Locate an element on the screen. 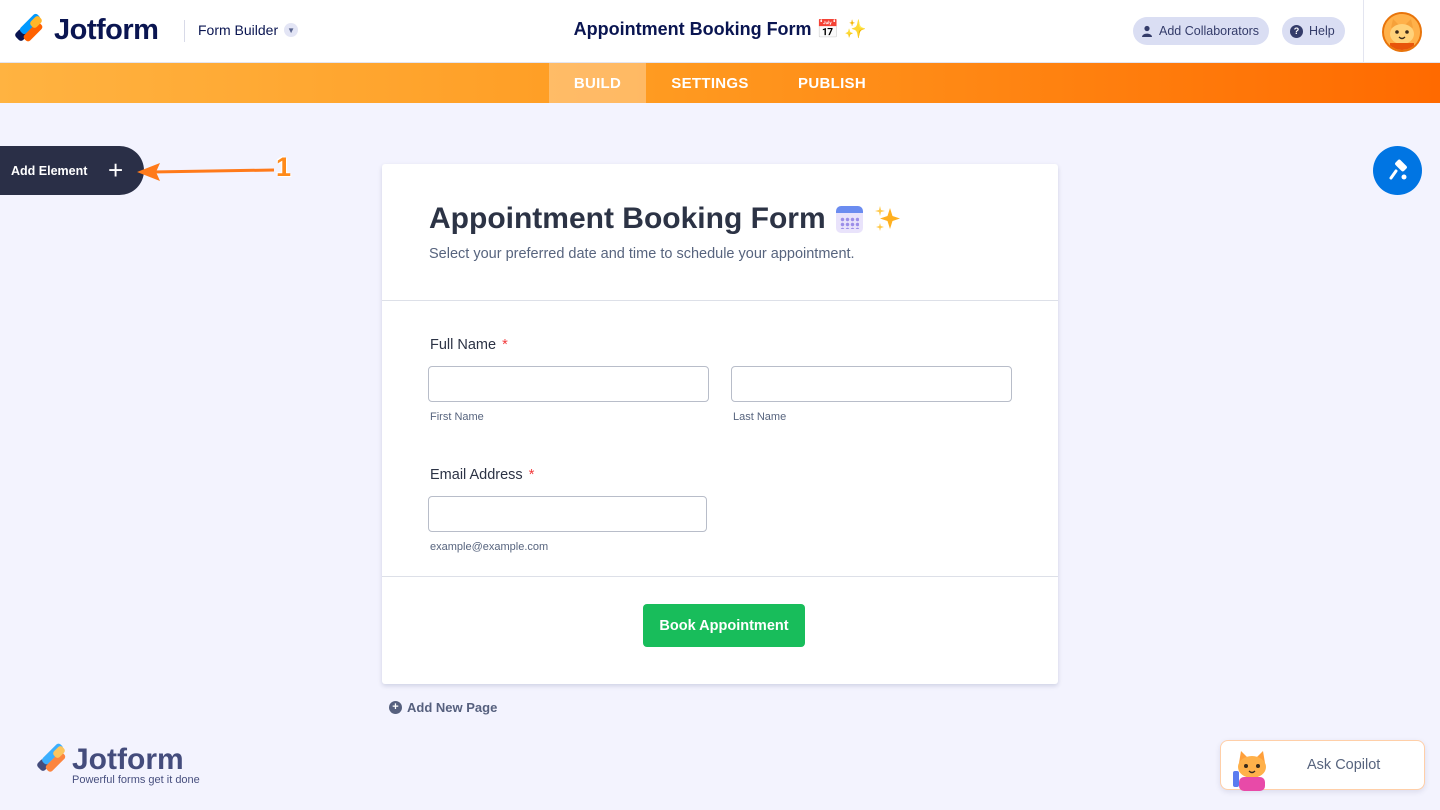 This screenshot has height=810, width=1440. tab-publish: PUBLISH is located at coordinates (832, 83).